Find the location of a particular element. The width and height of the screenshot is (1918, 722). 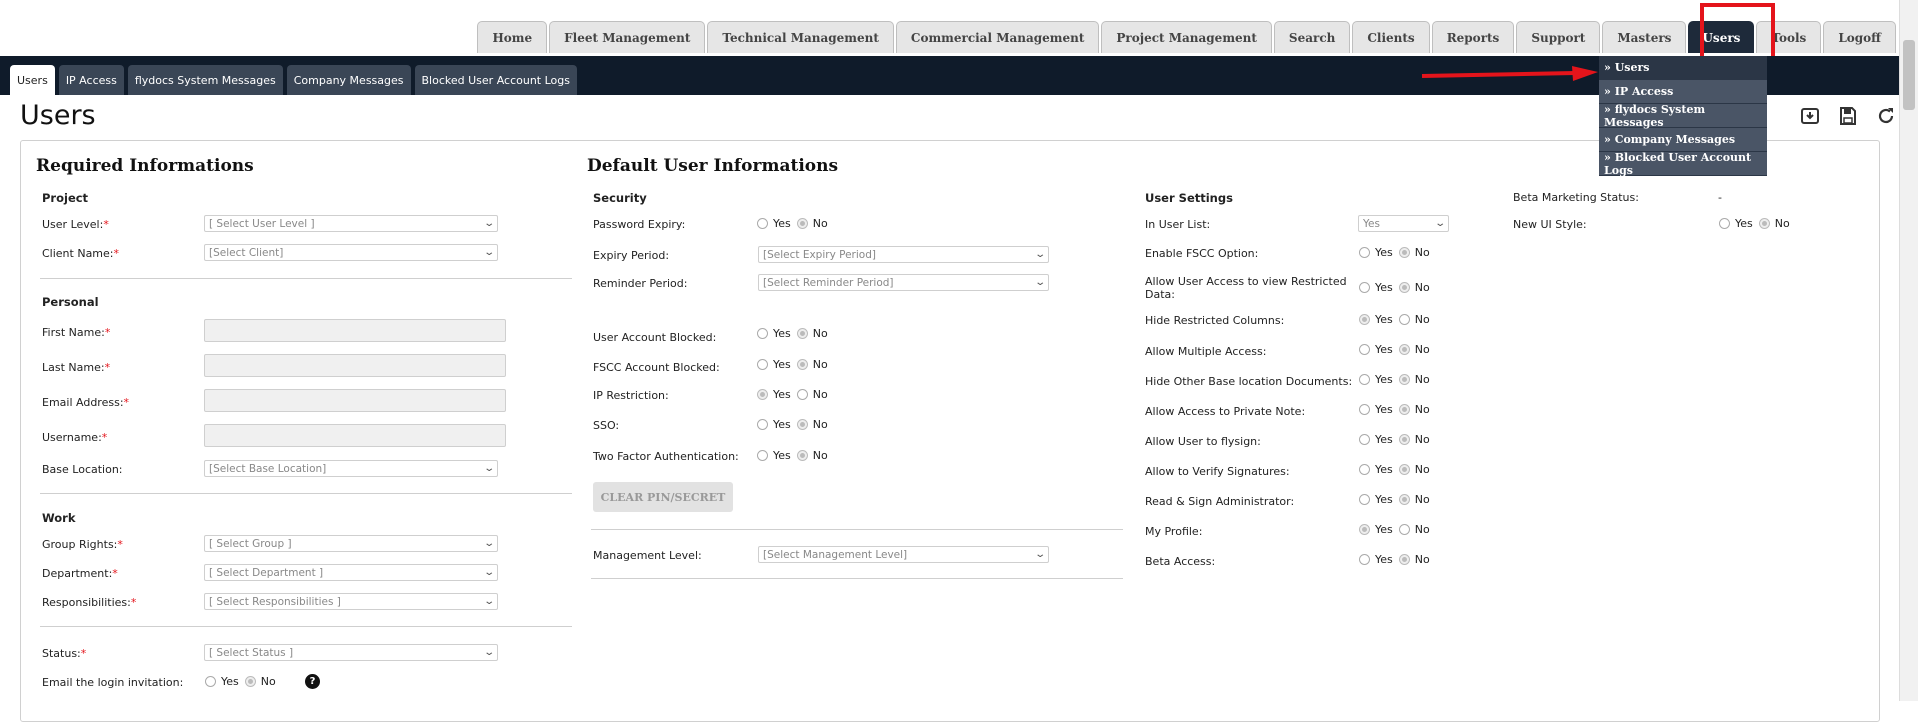

verify-signatures-radio: Yes No is located at coordinates (1397, 469).